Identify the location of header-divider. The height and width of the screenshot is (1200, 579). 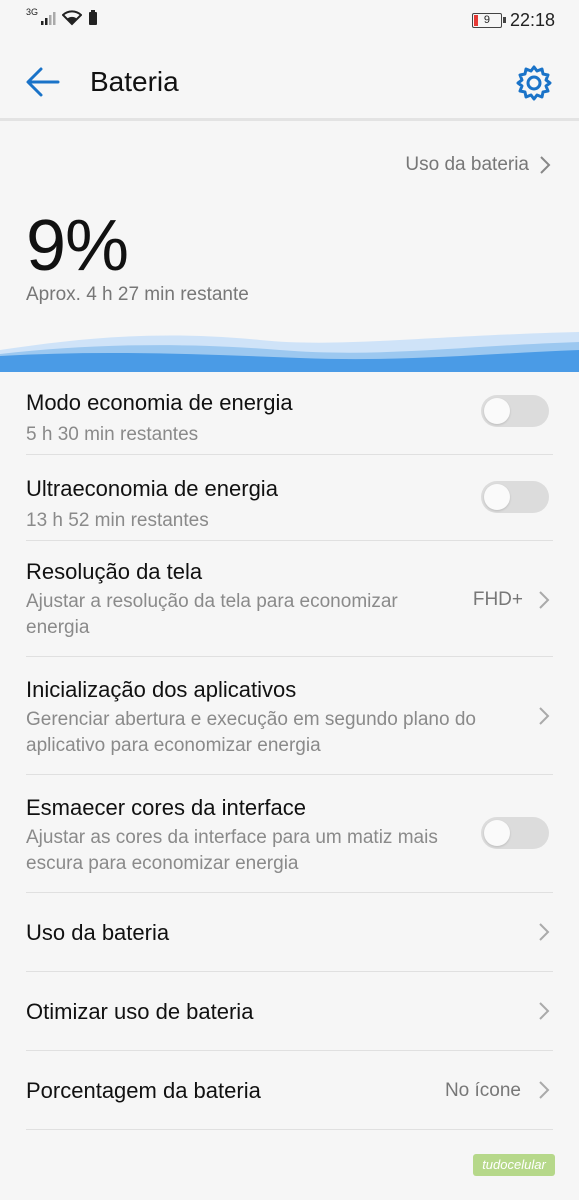
(289, 119).